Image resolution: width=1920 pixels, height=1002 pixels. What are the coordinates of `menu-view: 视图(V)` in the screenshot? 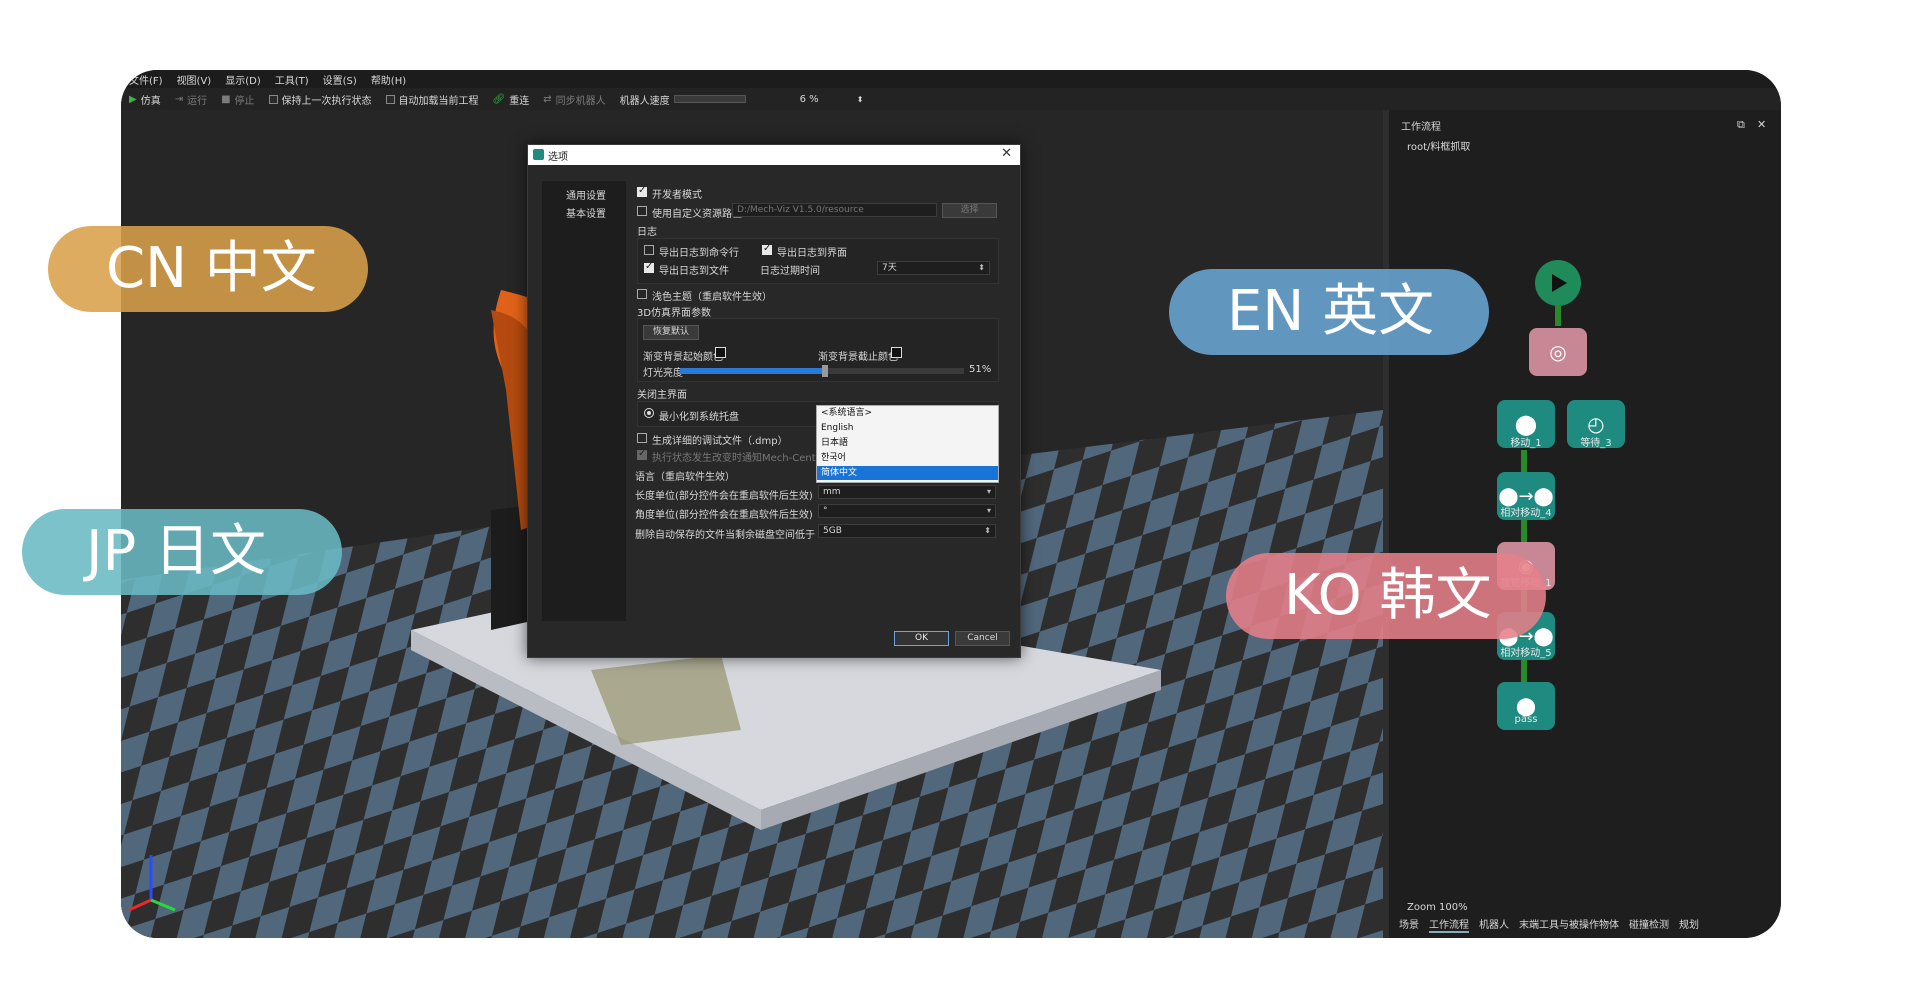 It's located at (194, 79).